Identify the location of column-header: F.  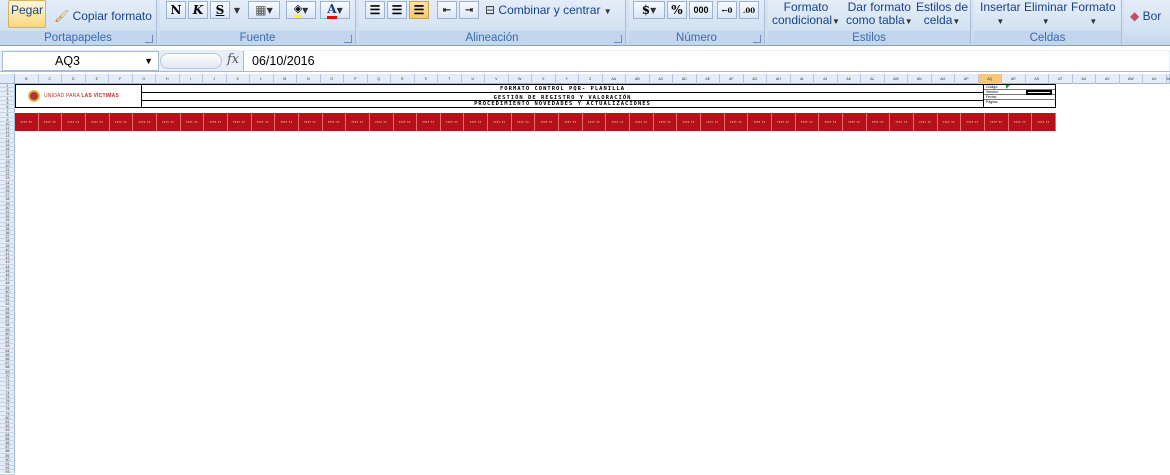
(121, 79).